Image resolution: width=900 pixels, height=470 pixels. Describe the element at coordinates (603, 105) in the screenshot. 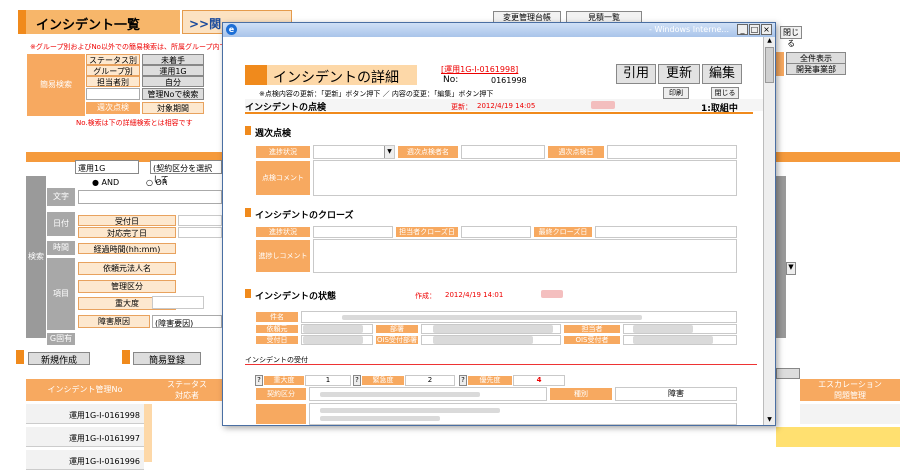

I see `redacted-name` at that location.